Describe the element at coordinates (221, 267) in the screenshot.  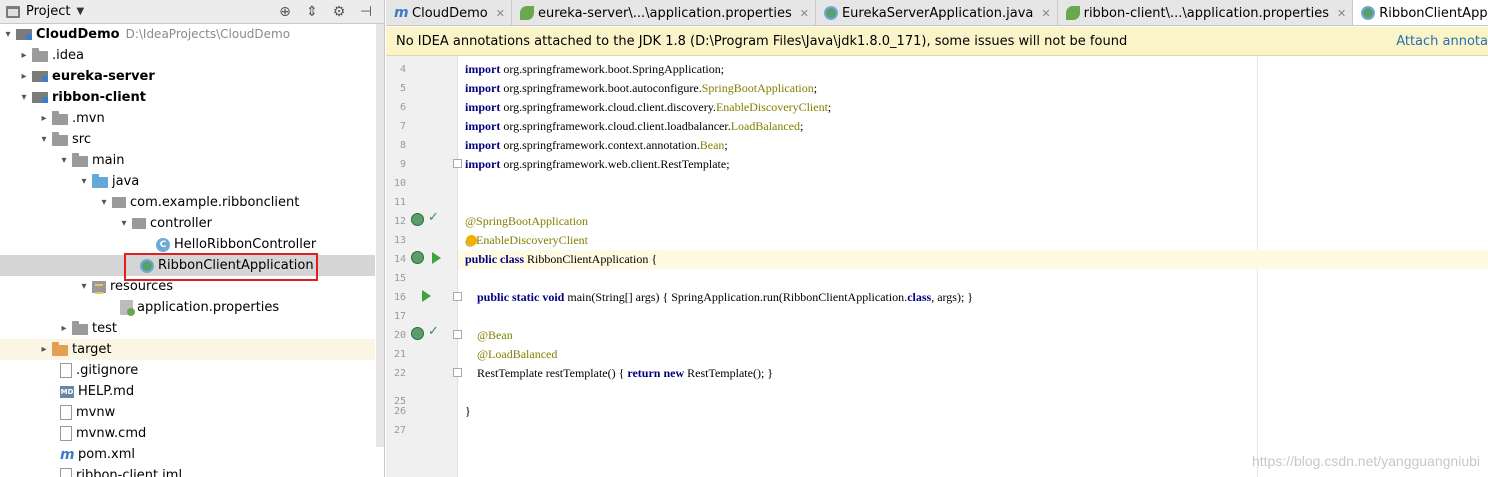
I see `highlight-box` at that location.